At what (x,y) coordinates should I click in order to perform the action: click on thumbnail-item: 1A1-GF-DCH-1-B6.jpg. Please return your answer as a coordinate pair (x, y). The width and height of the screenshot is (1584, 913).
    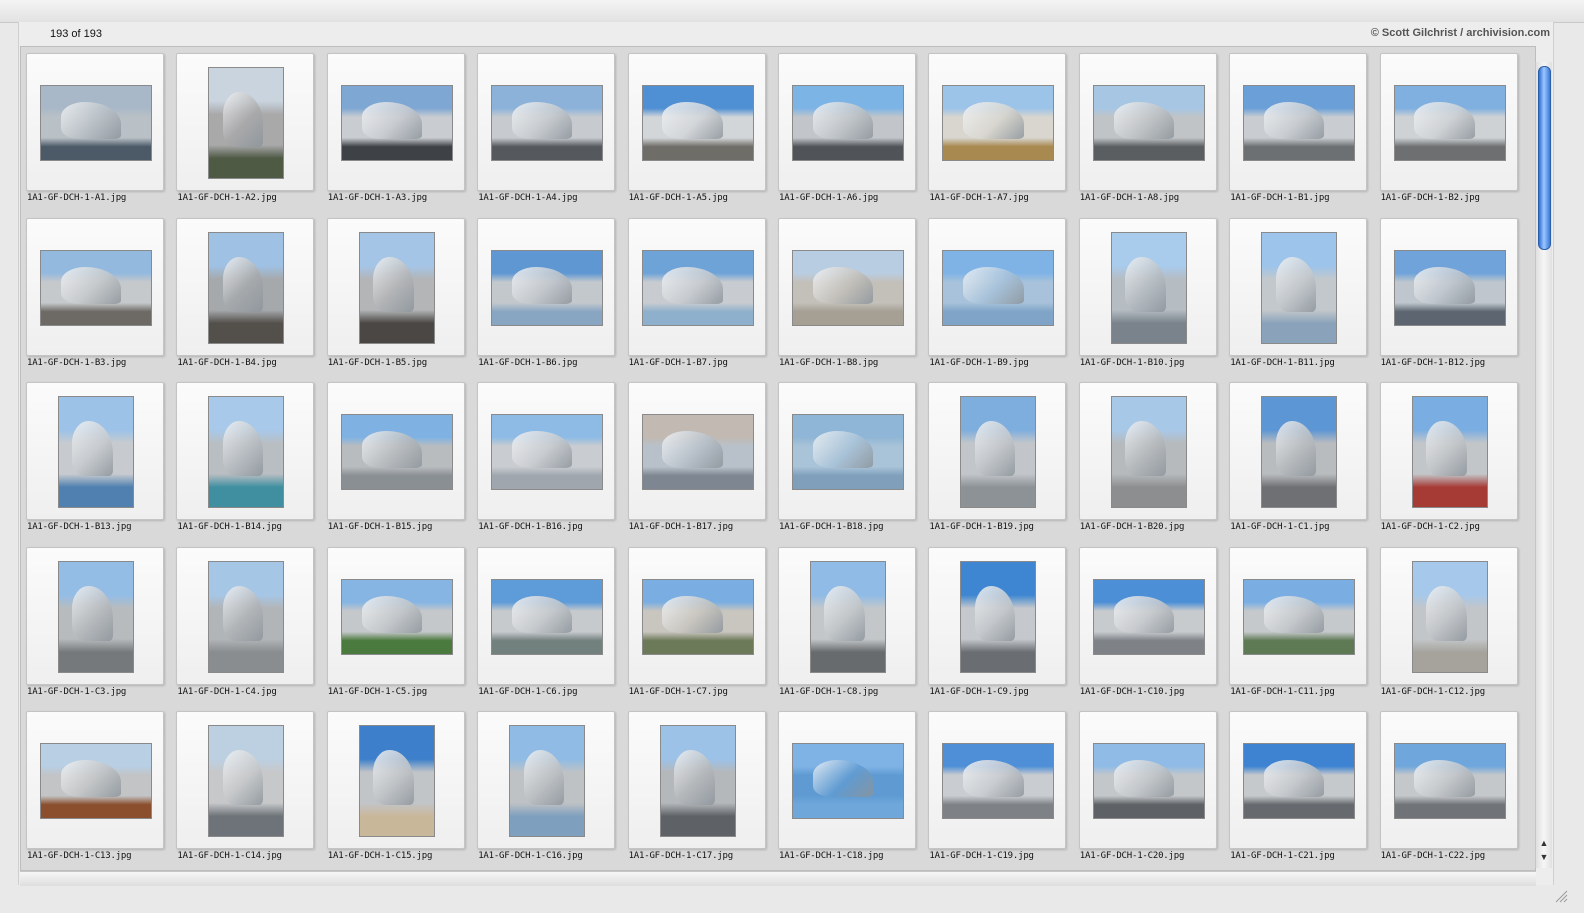
    Looking at the image, I should click on (547, 294).